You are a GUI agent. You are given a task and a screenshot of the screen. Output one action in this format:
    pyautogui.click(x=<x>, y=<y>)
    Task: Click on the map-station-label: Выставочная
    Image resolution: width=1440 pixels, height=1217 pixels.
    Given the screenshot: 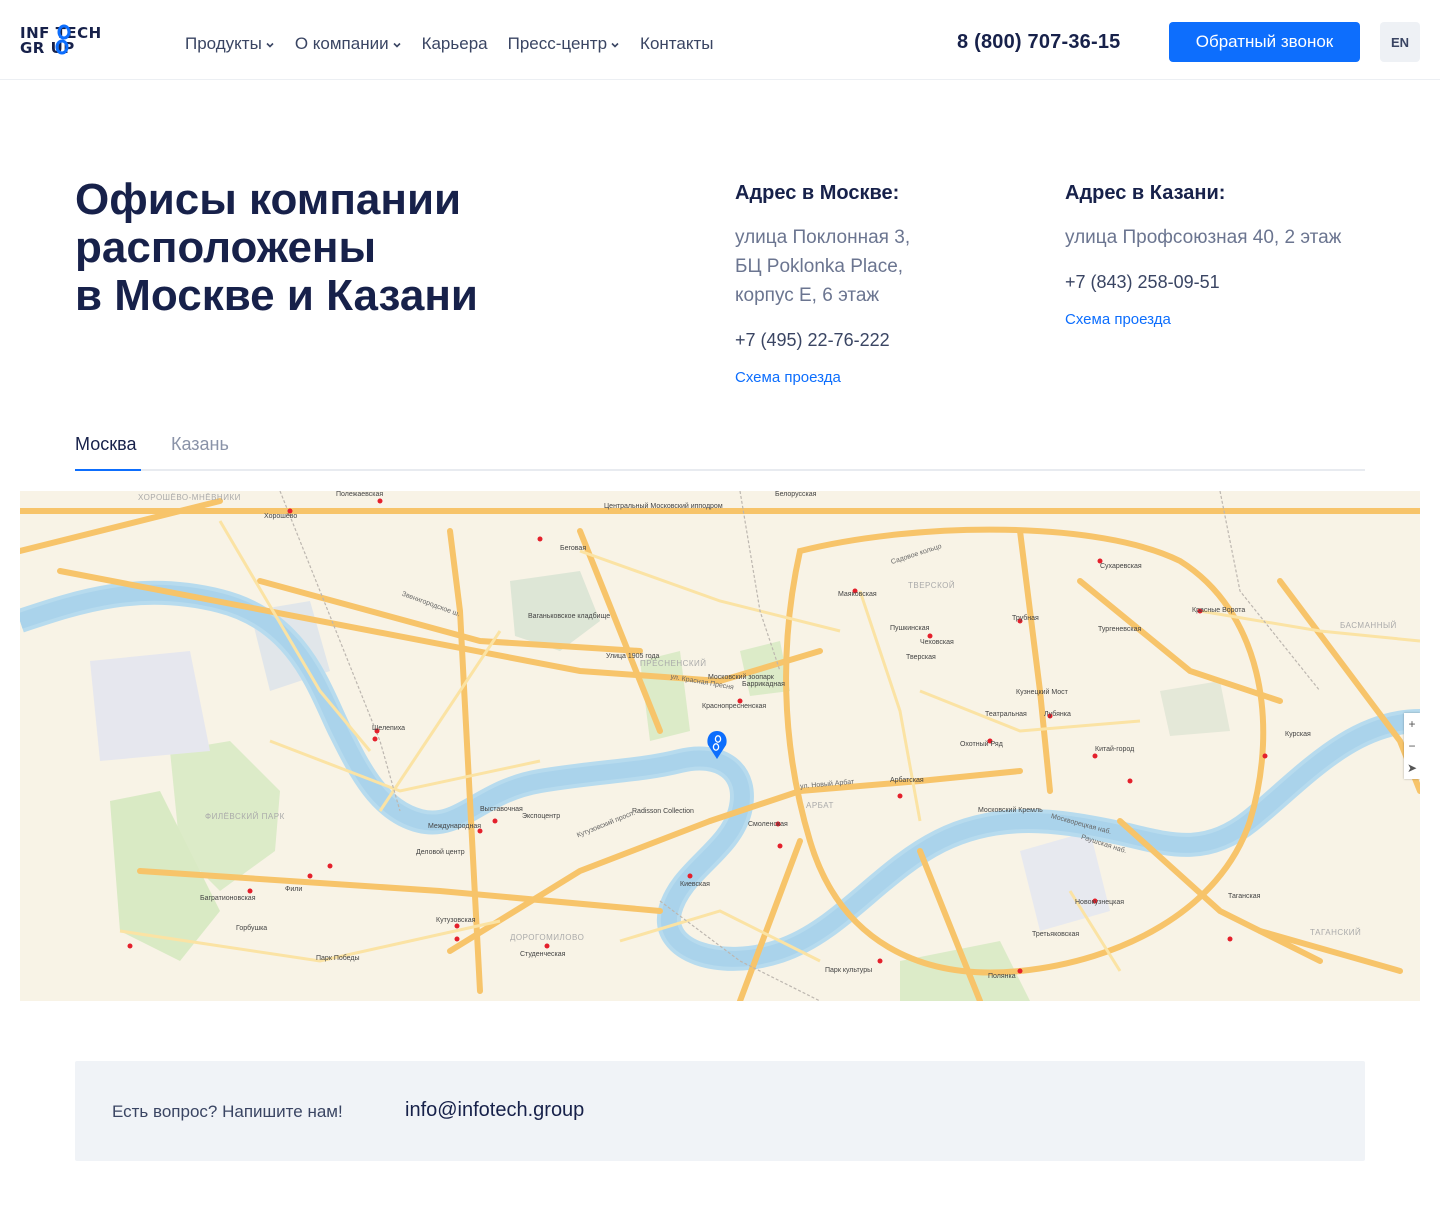 What is the action you would take?
    pyautogui.click(x=501, y=809)
    